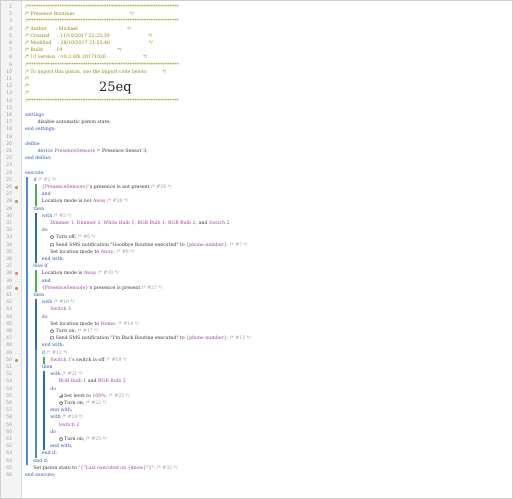 Image resolution: width=513 pixels, height=499 pixels. I want to click on line-number: 58, so click(9, 418).